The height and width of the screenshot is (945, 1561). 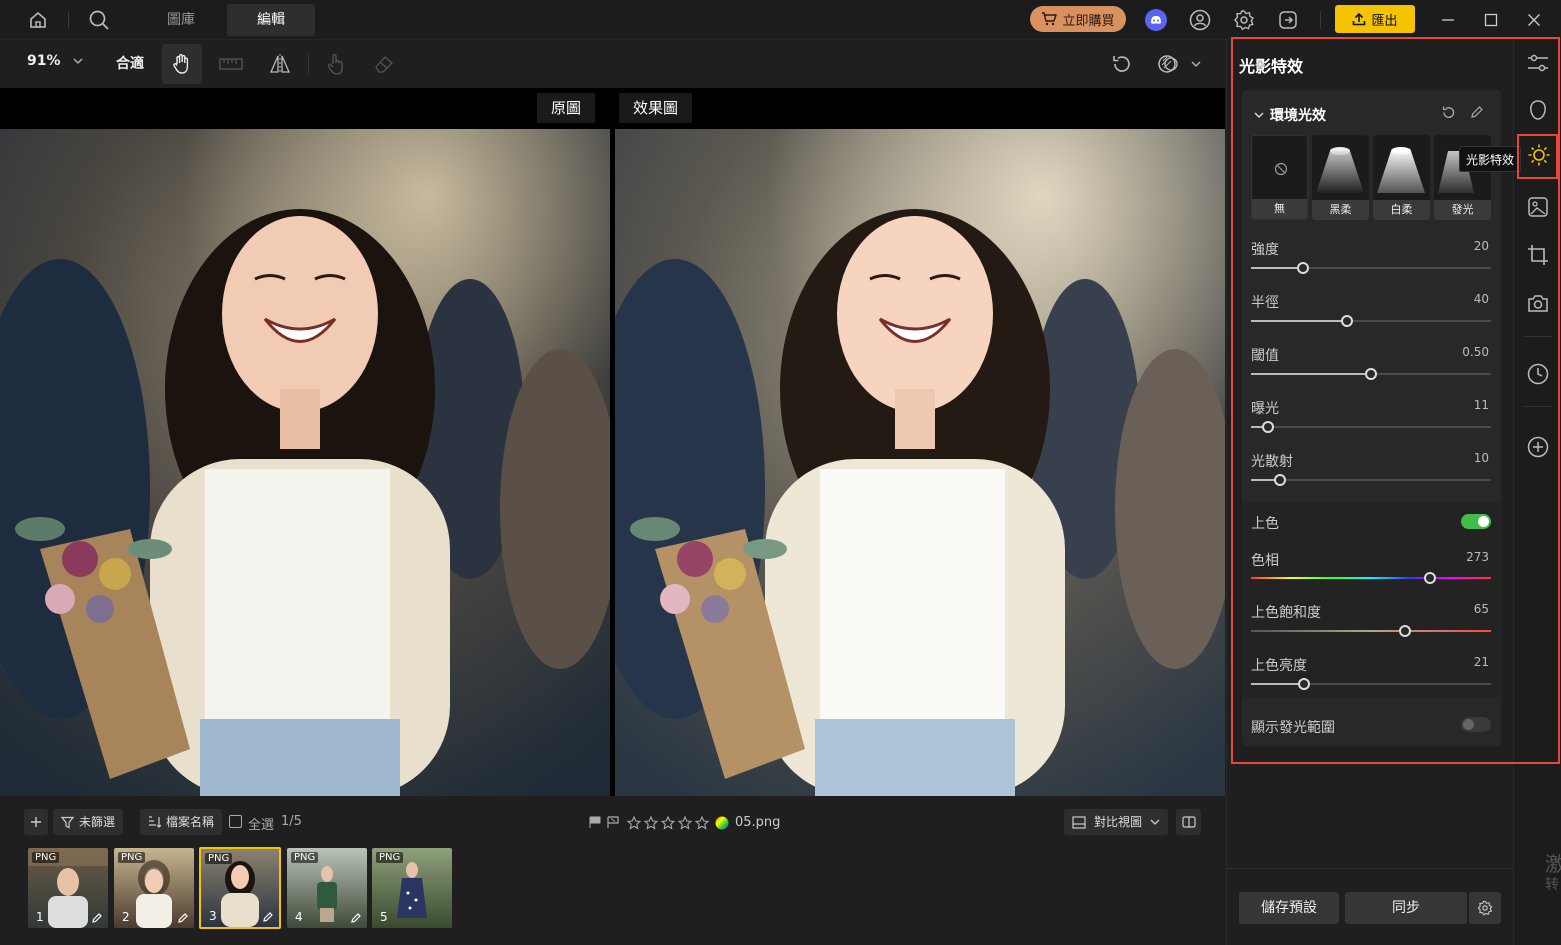 What do you see at coordinates (1371, 578) in the screenshot?
I see `hue-slider` at bounding box center [1371, 578].